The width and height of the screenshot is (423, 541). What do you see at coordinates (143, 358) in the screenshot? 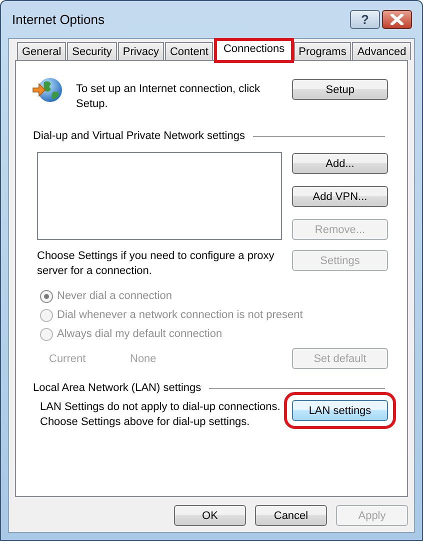
I see `current-value: None` at bounding box center [143, 358].